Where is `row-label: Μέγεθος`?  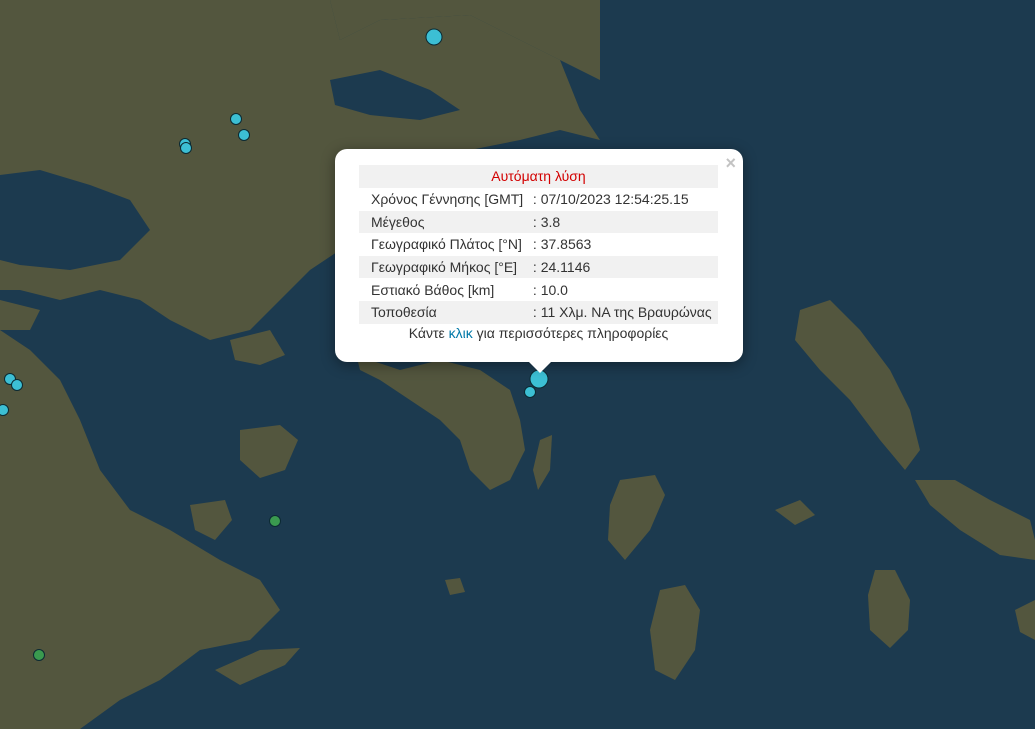
row-label: Μέγεθος is located at coordinates (444, 222).